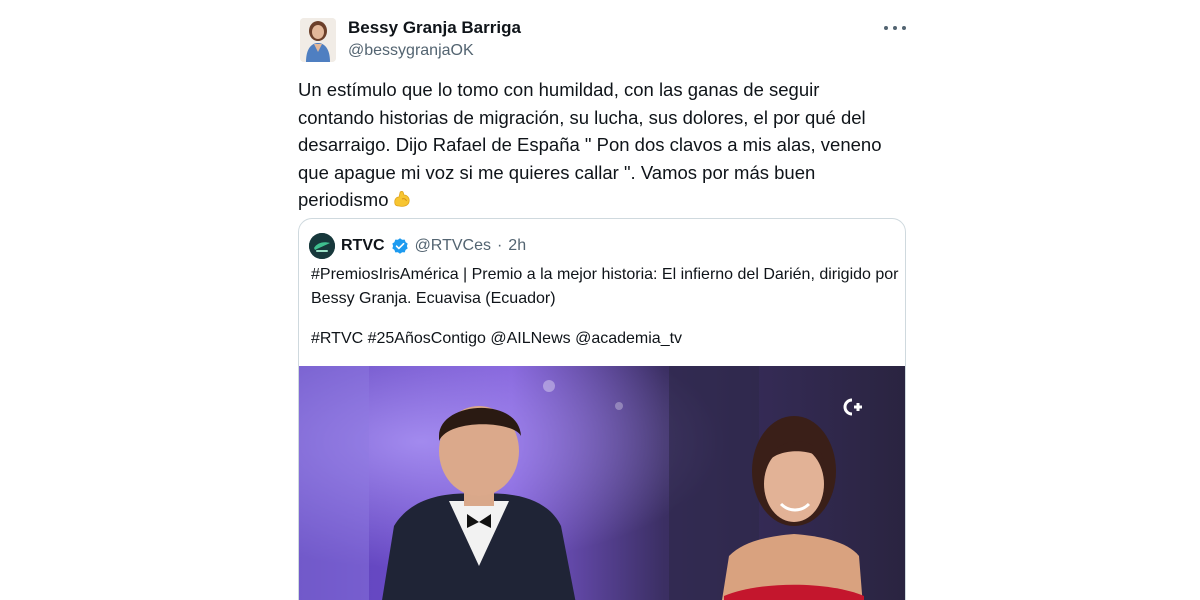  What do you see at coordinates (401, 199) in the screenshot?
I see `flexed-biceps-icon` at bounding box center [401, 199].